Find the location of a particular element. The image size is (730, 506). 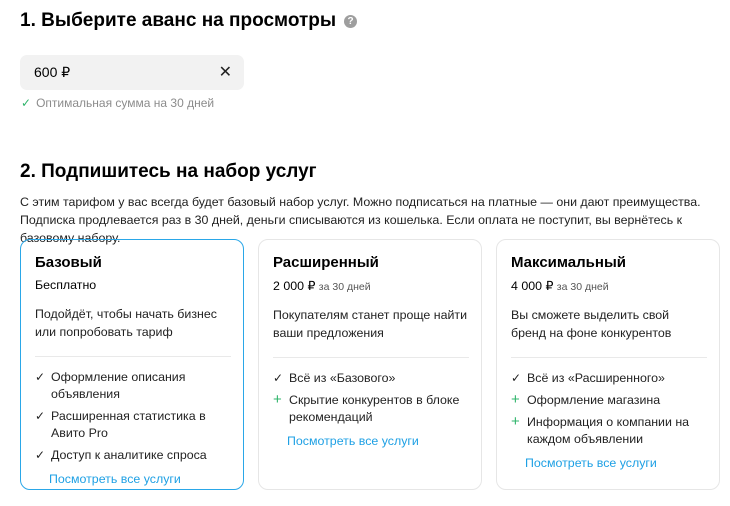

card-title: Максимальный is located at coordinates (568, 262).